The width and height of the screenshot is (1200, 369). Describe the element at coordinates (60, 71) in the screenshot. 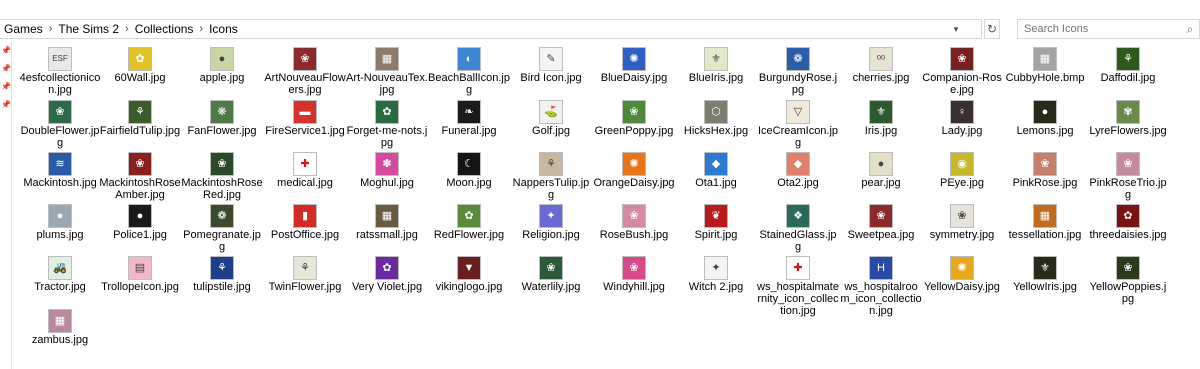

I see `file-item: ESF 4esfcollectionicon.jpg` at that location.